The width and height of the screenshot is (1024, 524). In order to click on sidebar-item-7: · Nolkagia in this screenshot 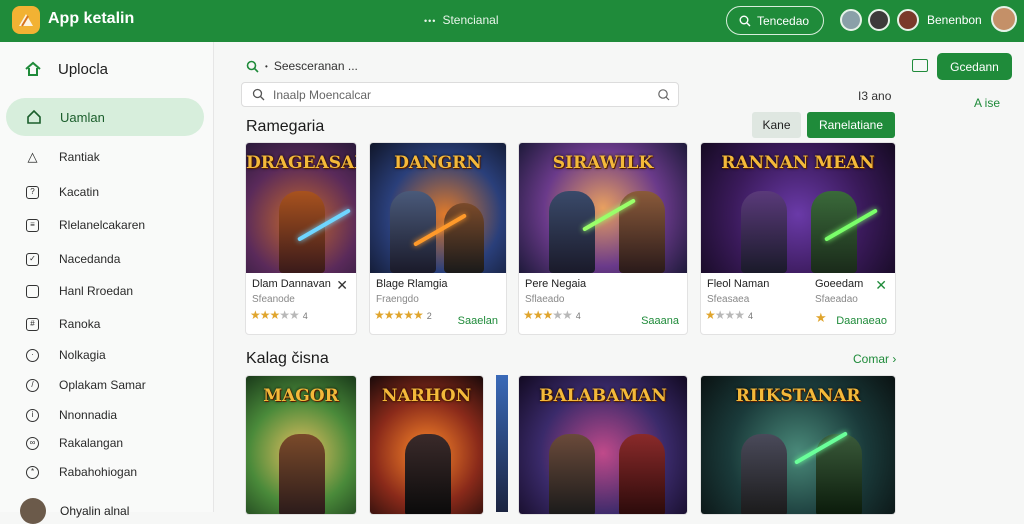, I will do `click(66, 355)`.